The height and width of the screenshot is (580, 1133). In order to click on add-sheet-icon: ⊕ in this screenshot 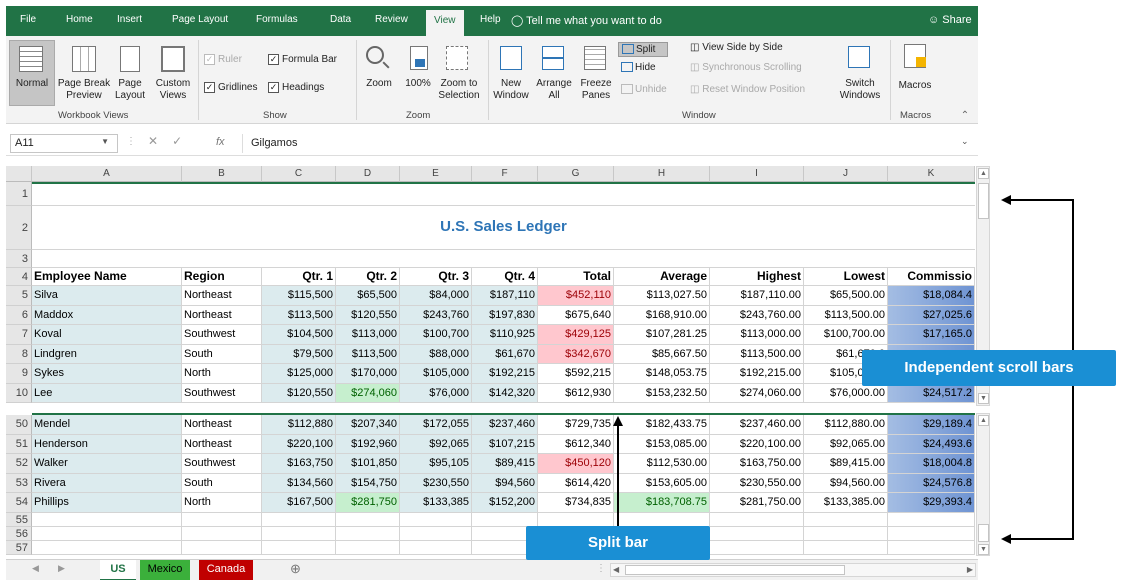, I will do `click(295, 569)`.